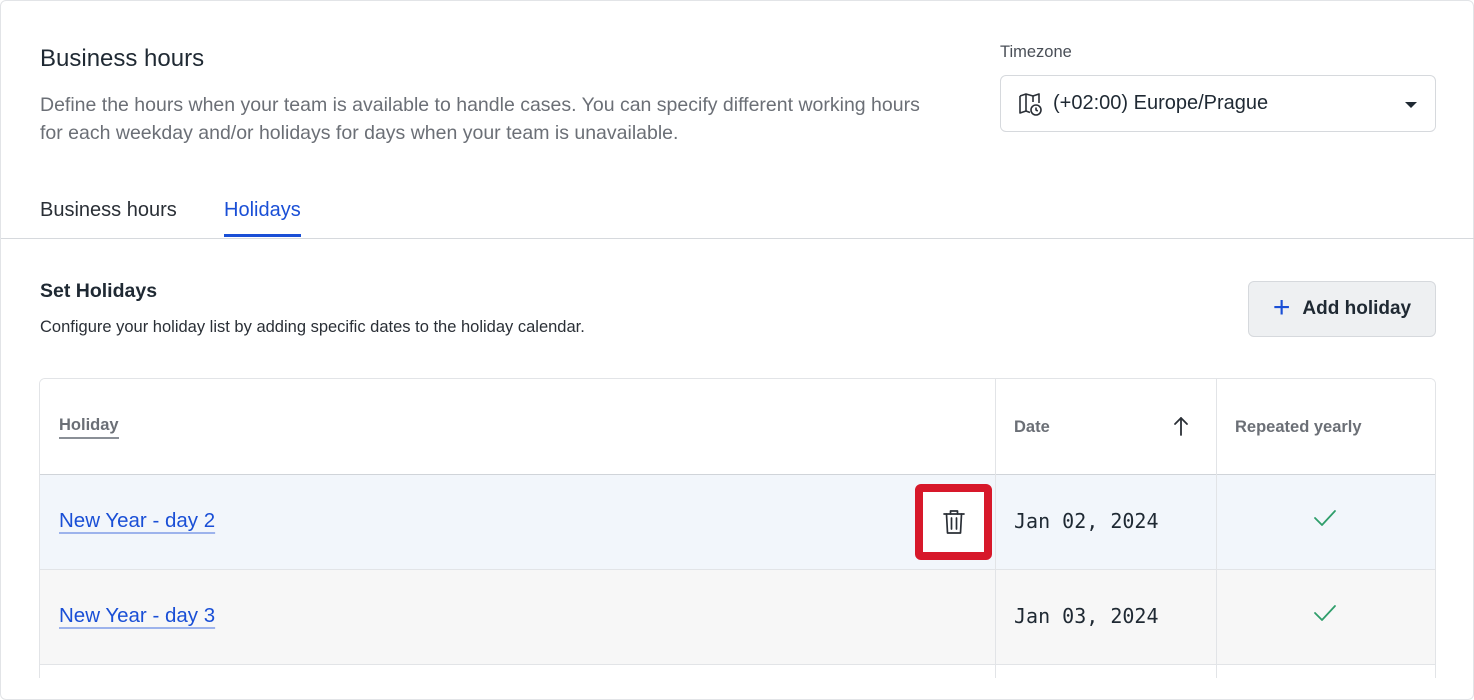  Describe the element at coordinates (137, 521) in the screenshot. I see `holiday-name-link: New Year - day 2` at that location.